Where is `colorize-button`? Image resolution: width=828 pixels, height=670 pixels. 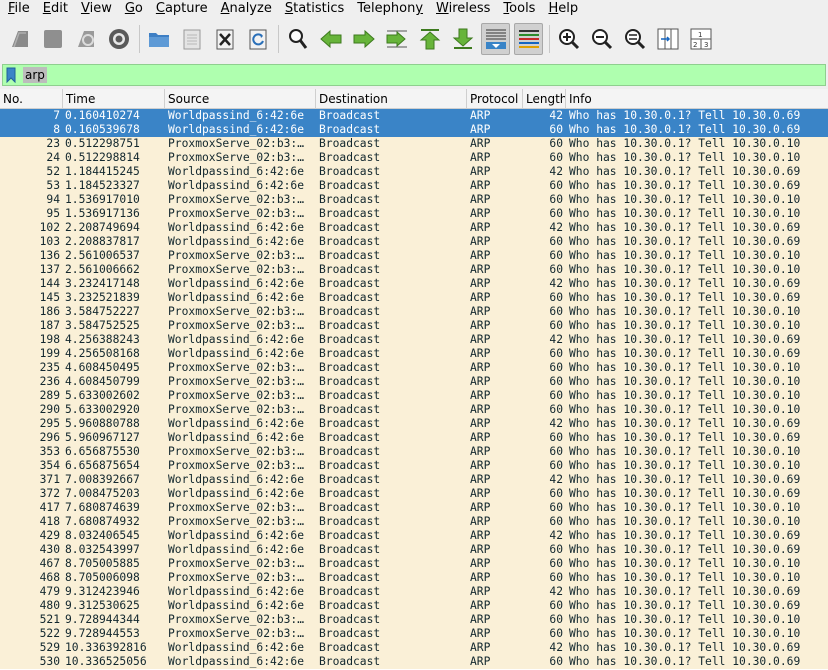
colorize-button is located at coordinates (528, 39).